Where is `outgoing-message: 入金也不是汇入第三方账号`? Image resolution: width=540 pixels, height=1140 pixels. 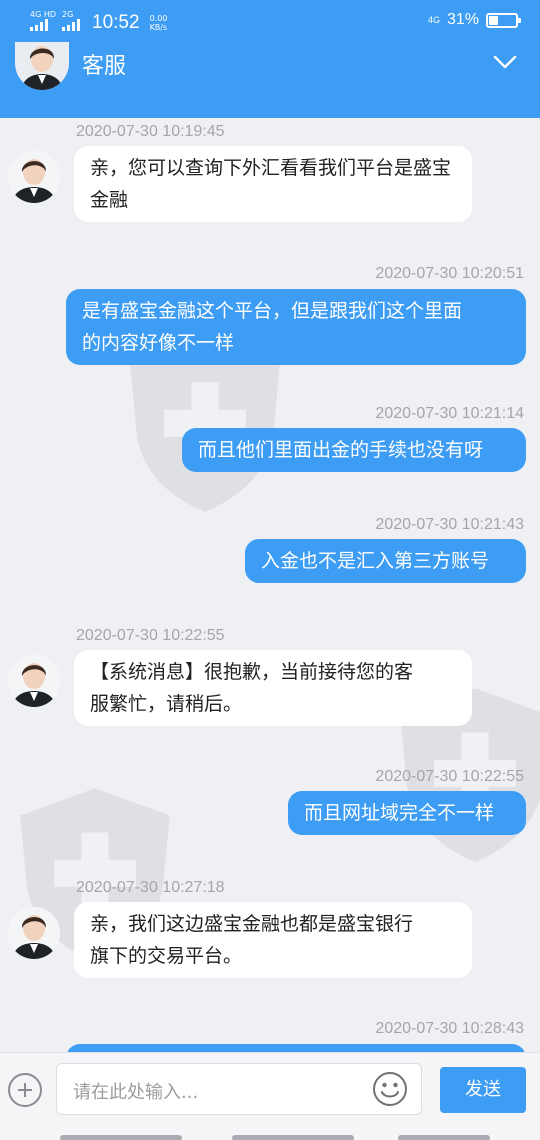
outgoing-message: 入金也不是汇入第三方账号 is located at coordinates (385, 561).